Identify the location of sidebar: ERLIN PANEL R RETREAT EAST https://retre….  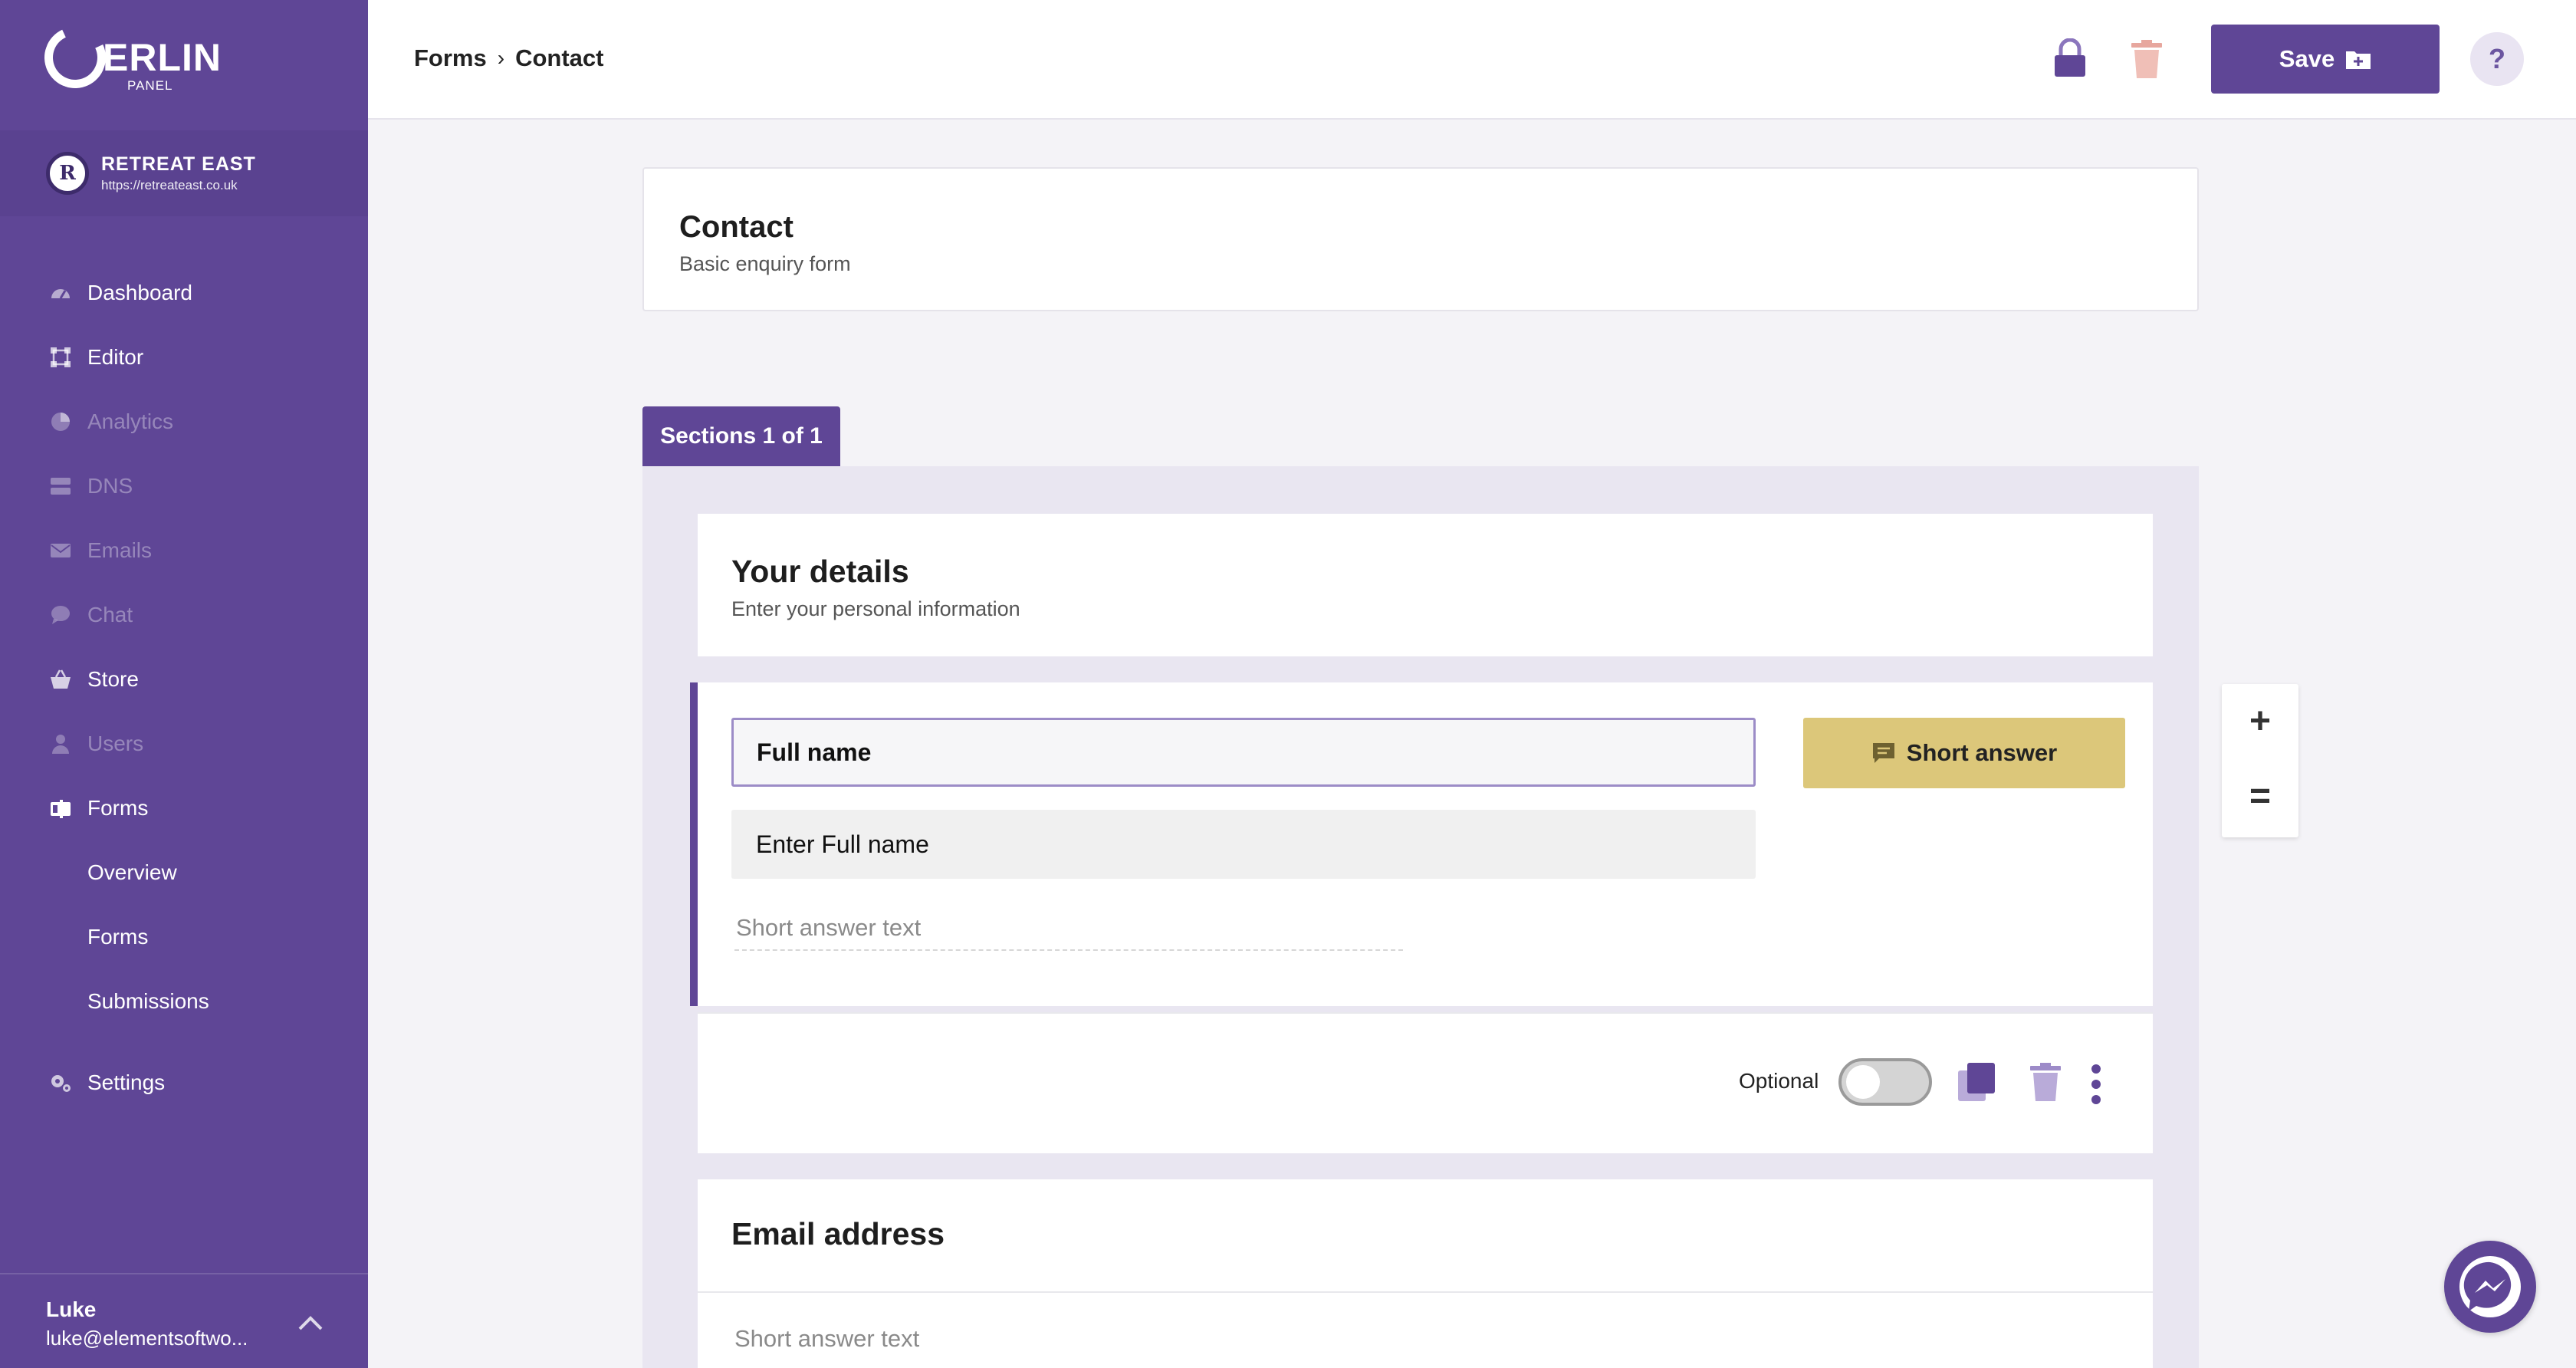
(184, 684).